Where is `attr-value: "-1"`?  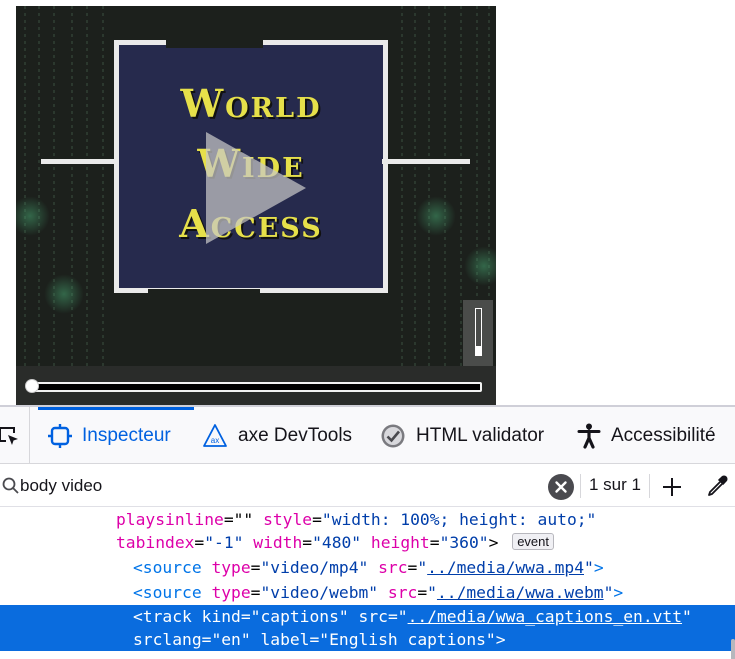 attr-value: "-1" is located at coordinates (223, 542).